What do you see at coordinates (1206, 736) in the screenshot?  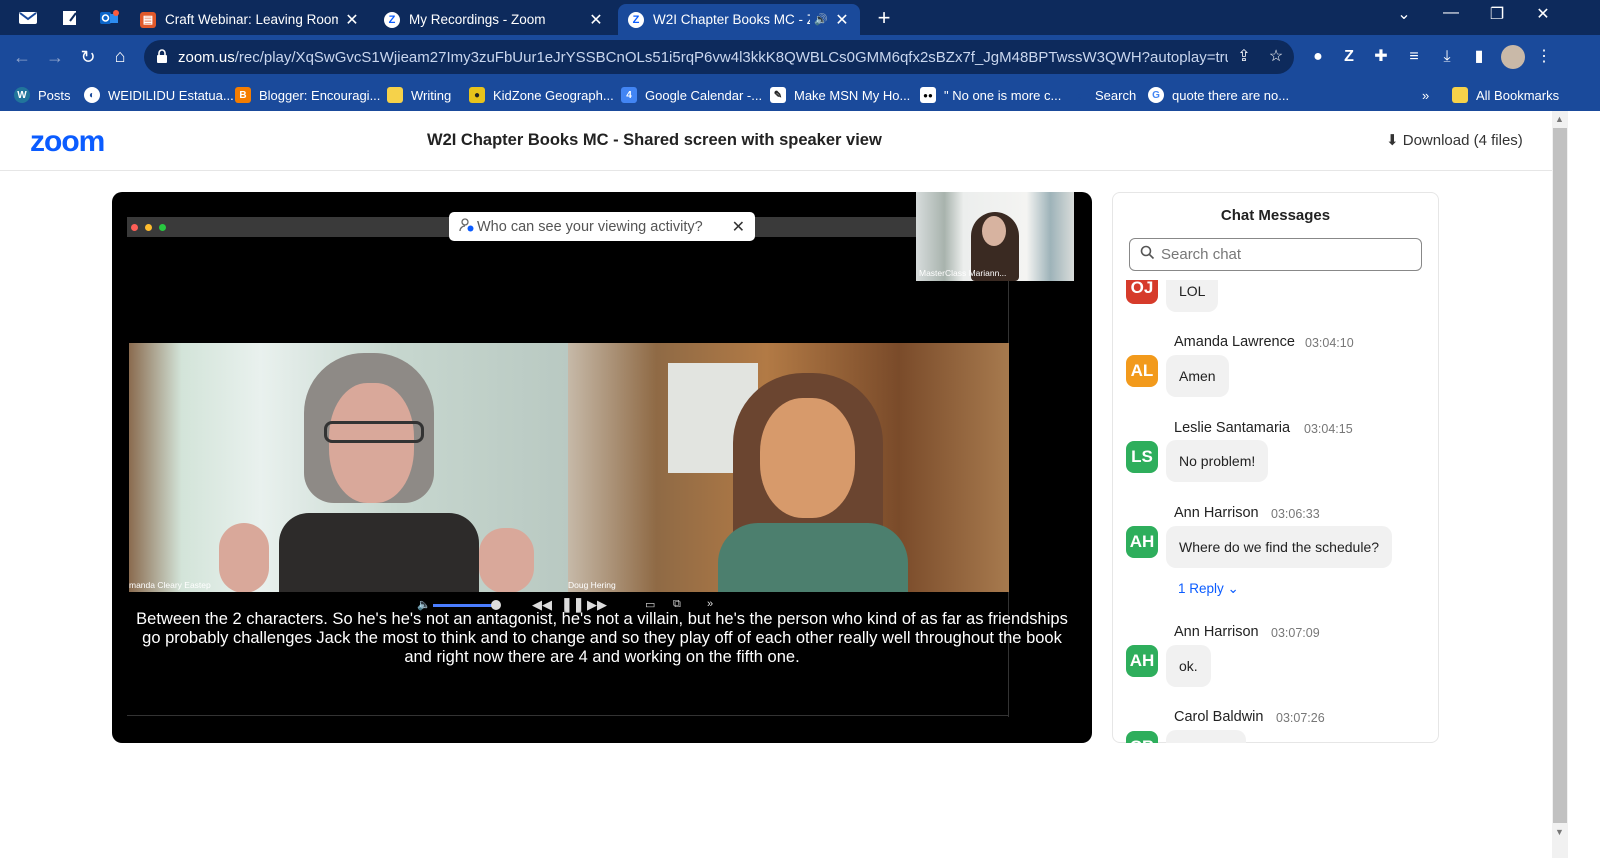 I see `message-bubble` at bounding box center [1206, 736].